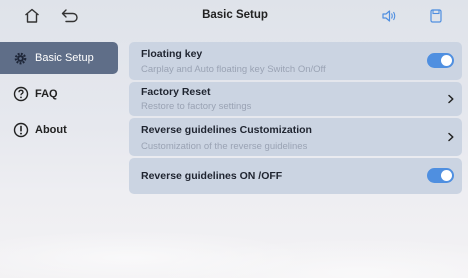  What do you see at coordinates (20, 58) in the screenshot?
I see `gear-icon` at bounding box center [20, 58].